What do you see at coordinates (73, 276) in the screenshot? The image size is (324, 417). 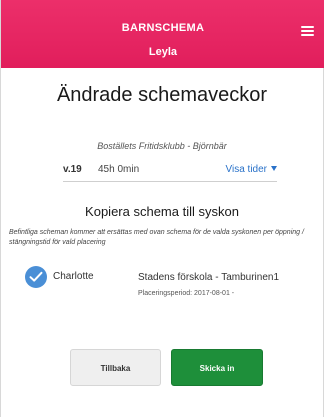 I see `sibling-name: Charlotte` at bounding box center [73, 276].